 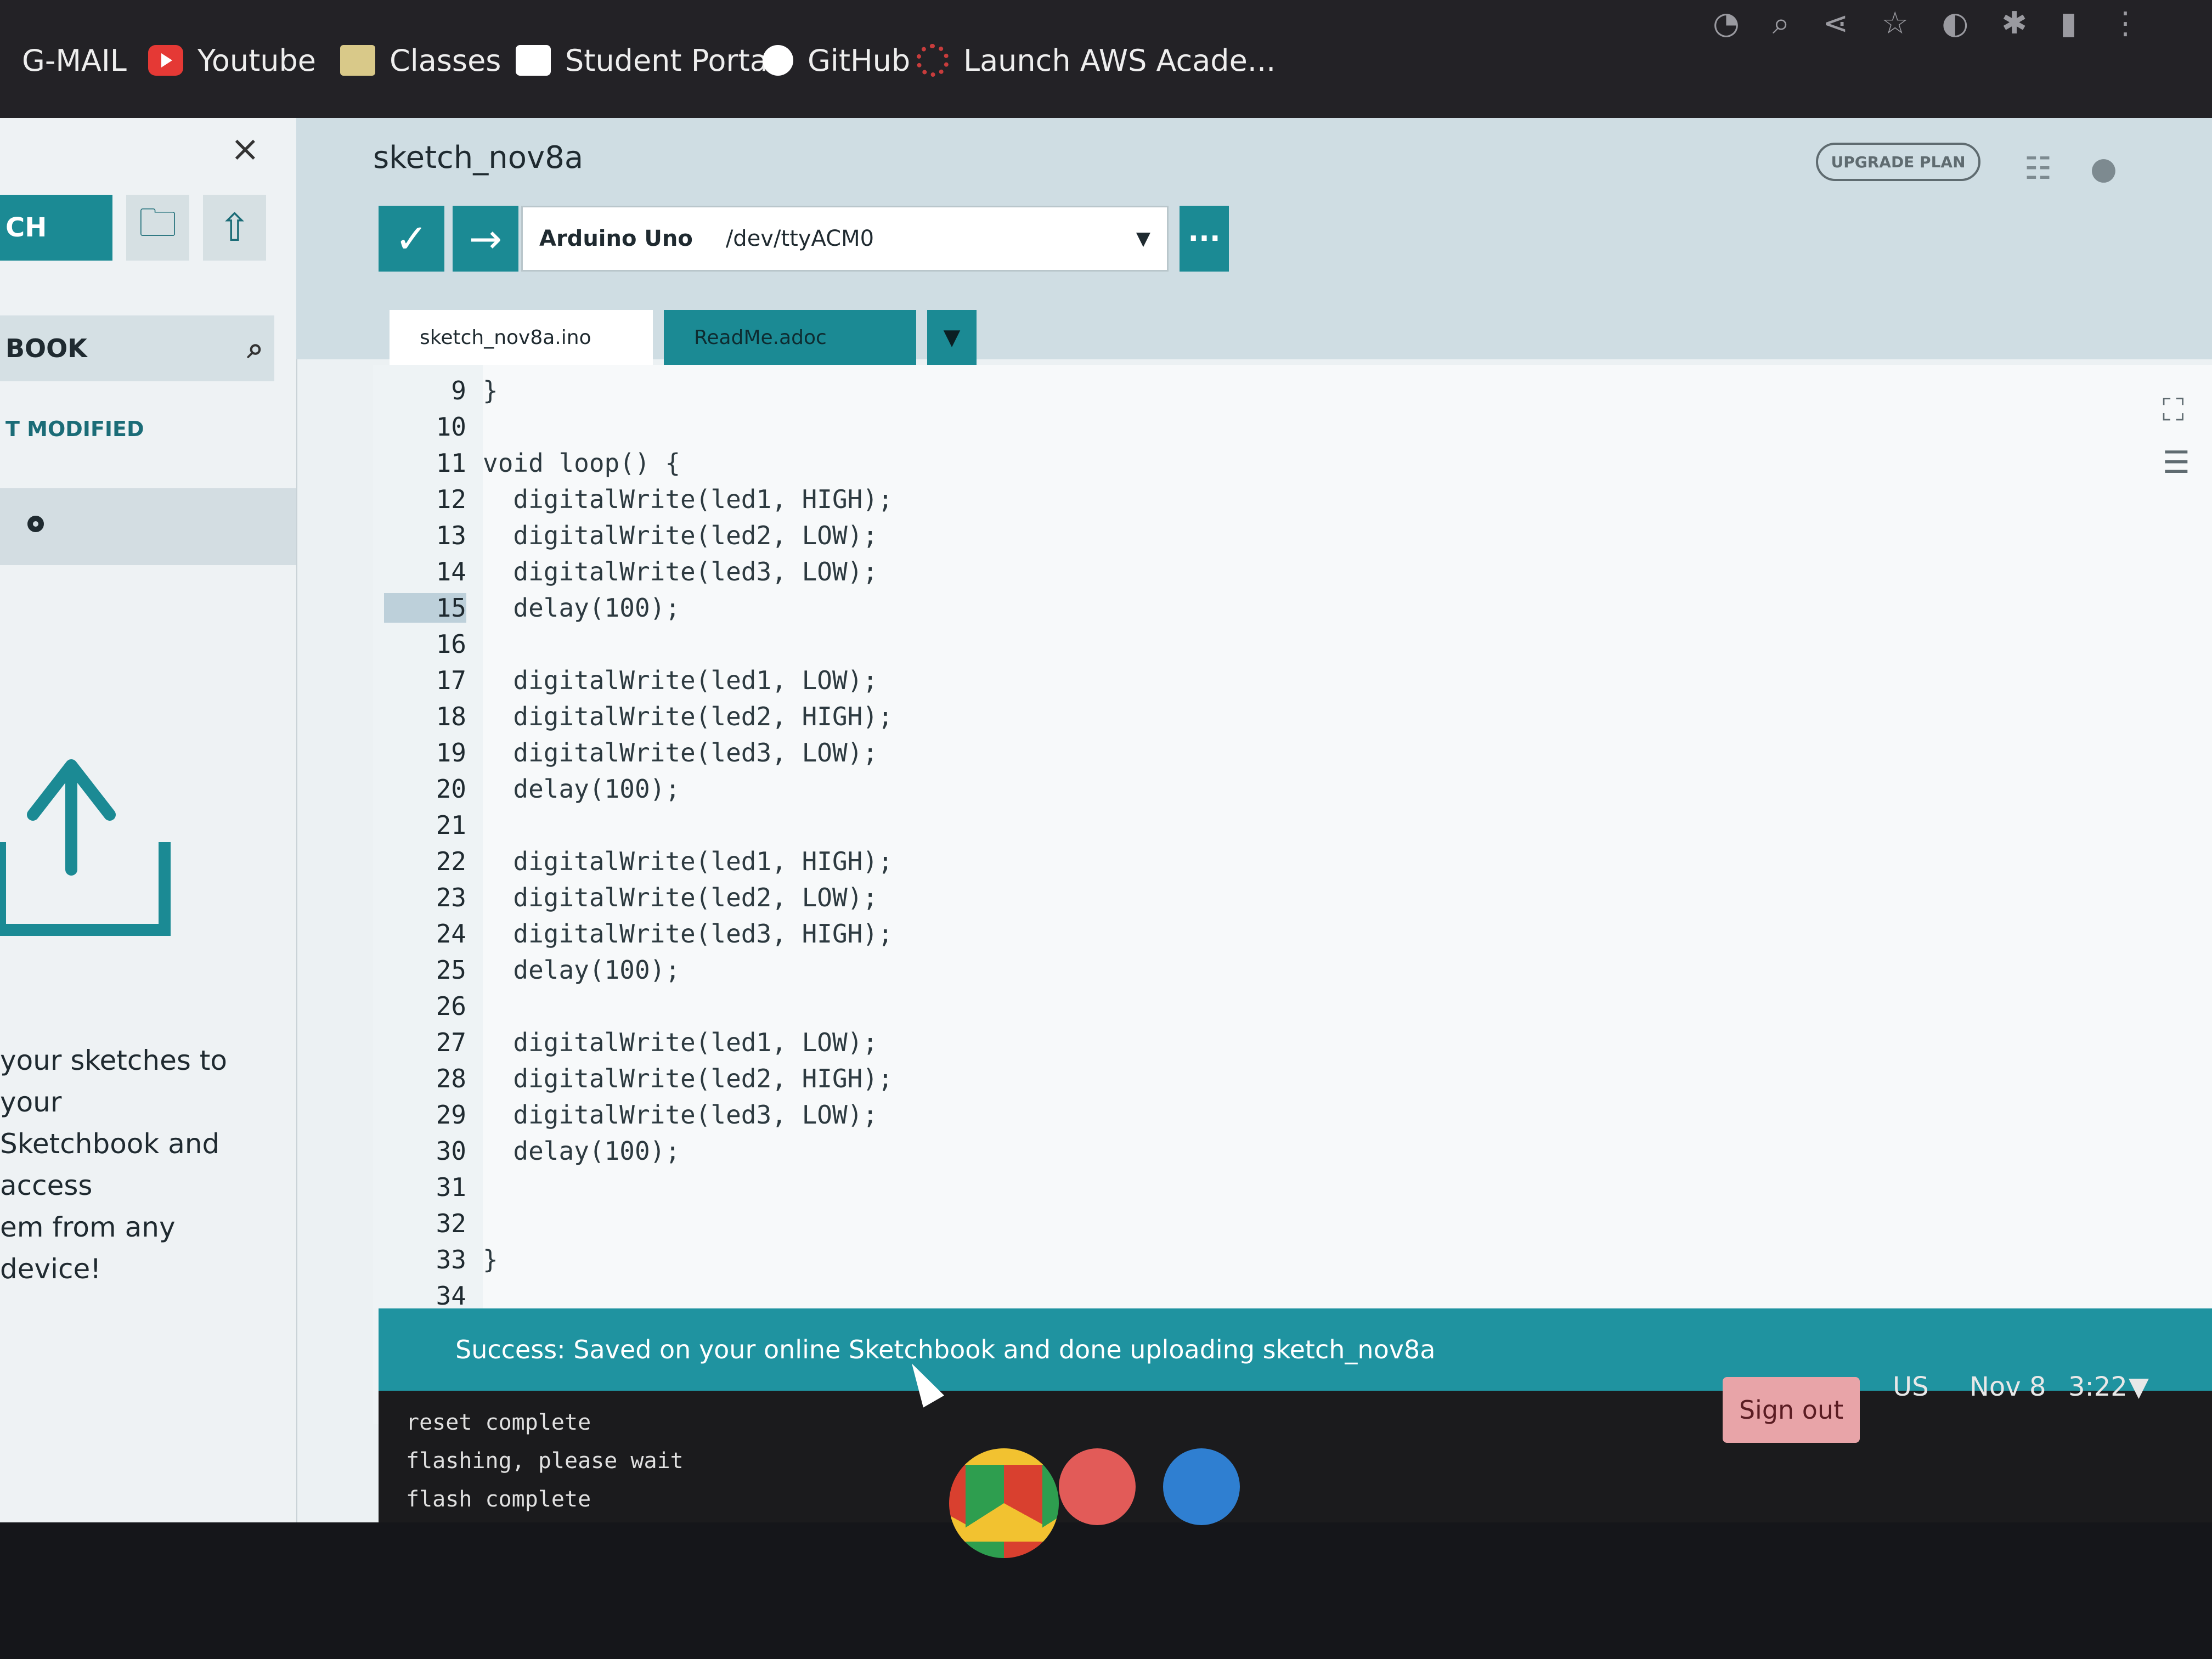 I want to click on line-number: 14, so click(x=451, y=572).